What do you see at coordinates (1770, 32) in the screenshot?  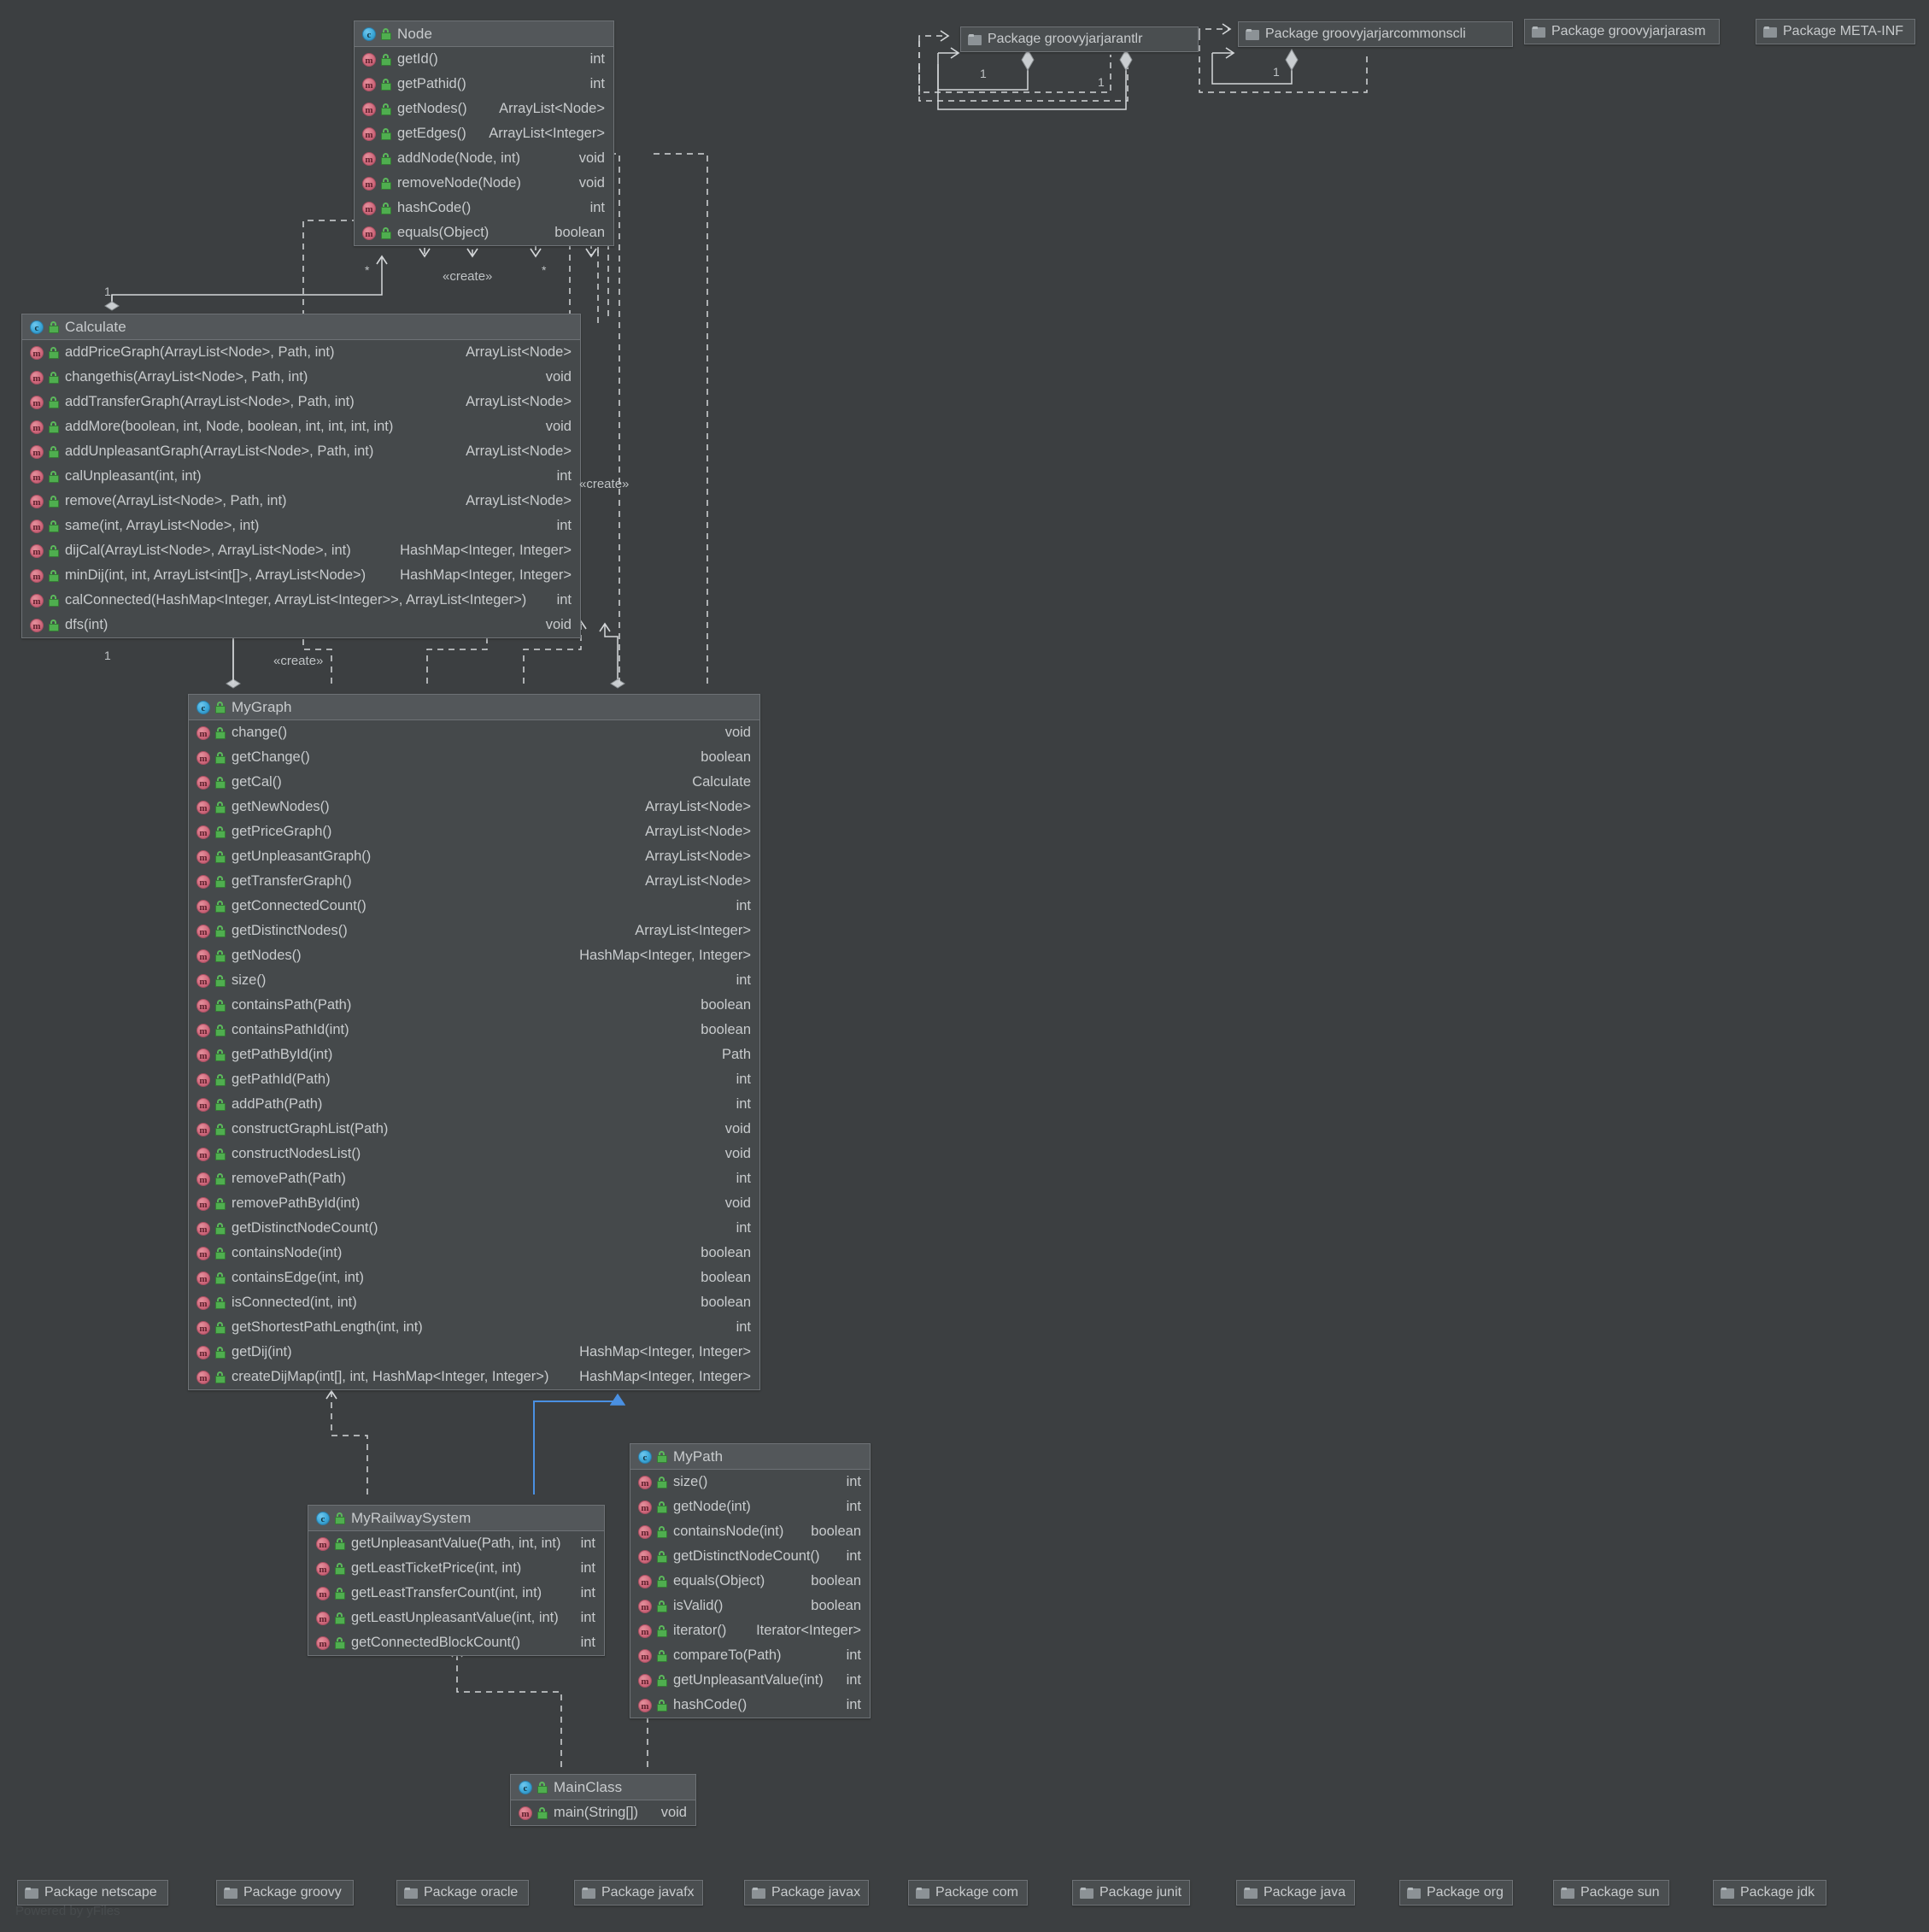 I see `folder-icon` at bounding box center [1770, 32].